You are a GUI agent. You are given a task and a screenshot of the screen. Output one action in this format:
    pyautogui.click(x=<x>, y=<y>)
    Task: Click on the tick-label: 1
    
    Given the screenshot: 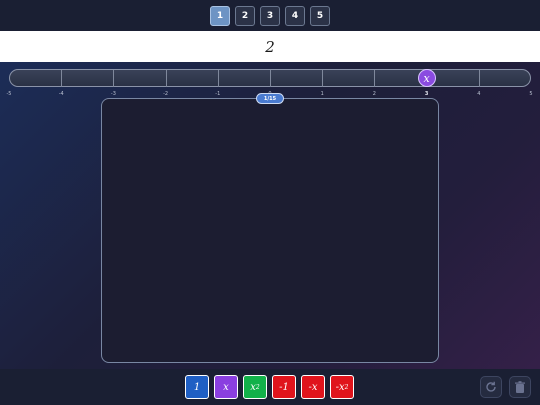 What is the action you would take?
    pyautogui.click(x=322, y=94)
    